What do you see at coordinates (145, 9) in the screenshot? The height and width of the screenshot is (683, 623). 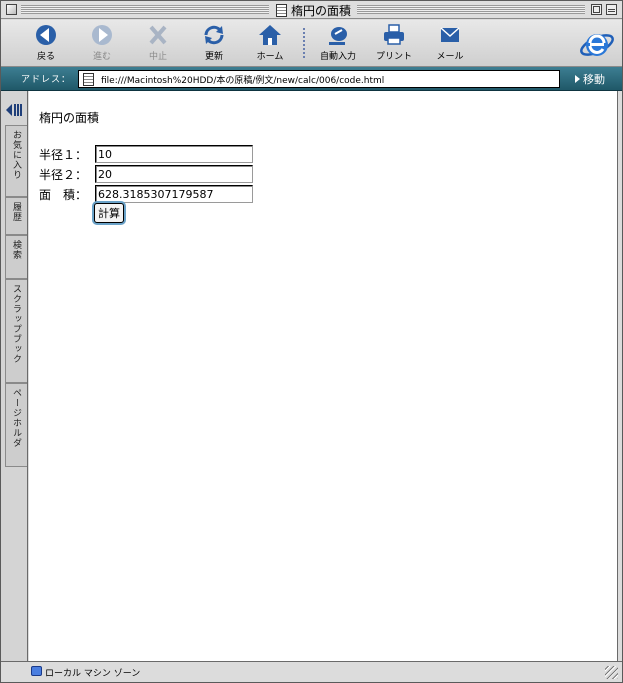 I see `title-stripes-left` at bounding box center [145, 9].